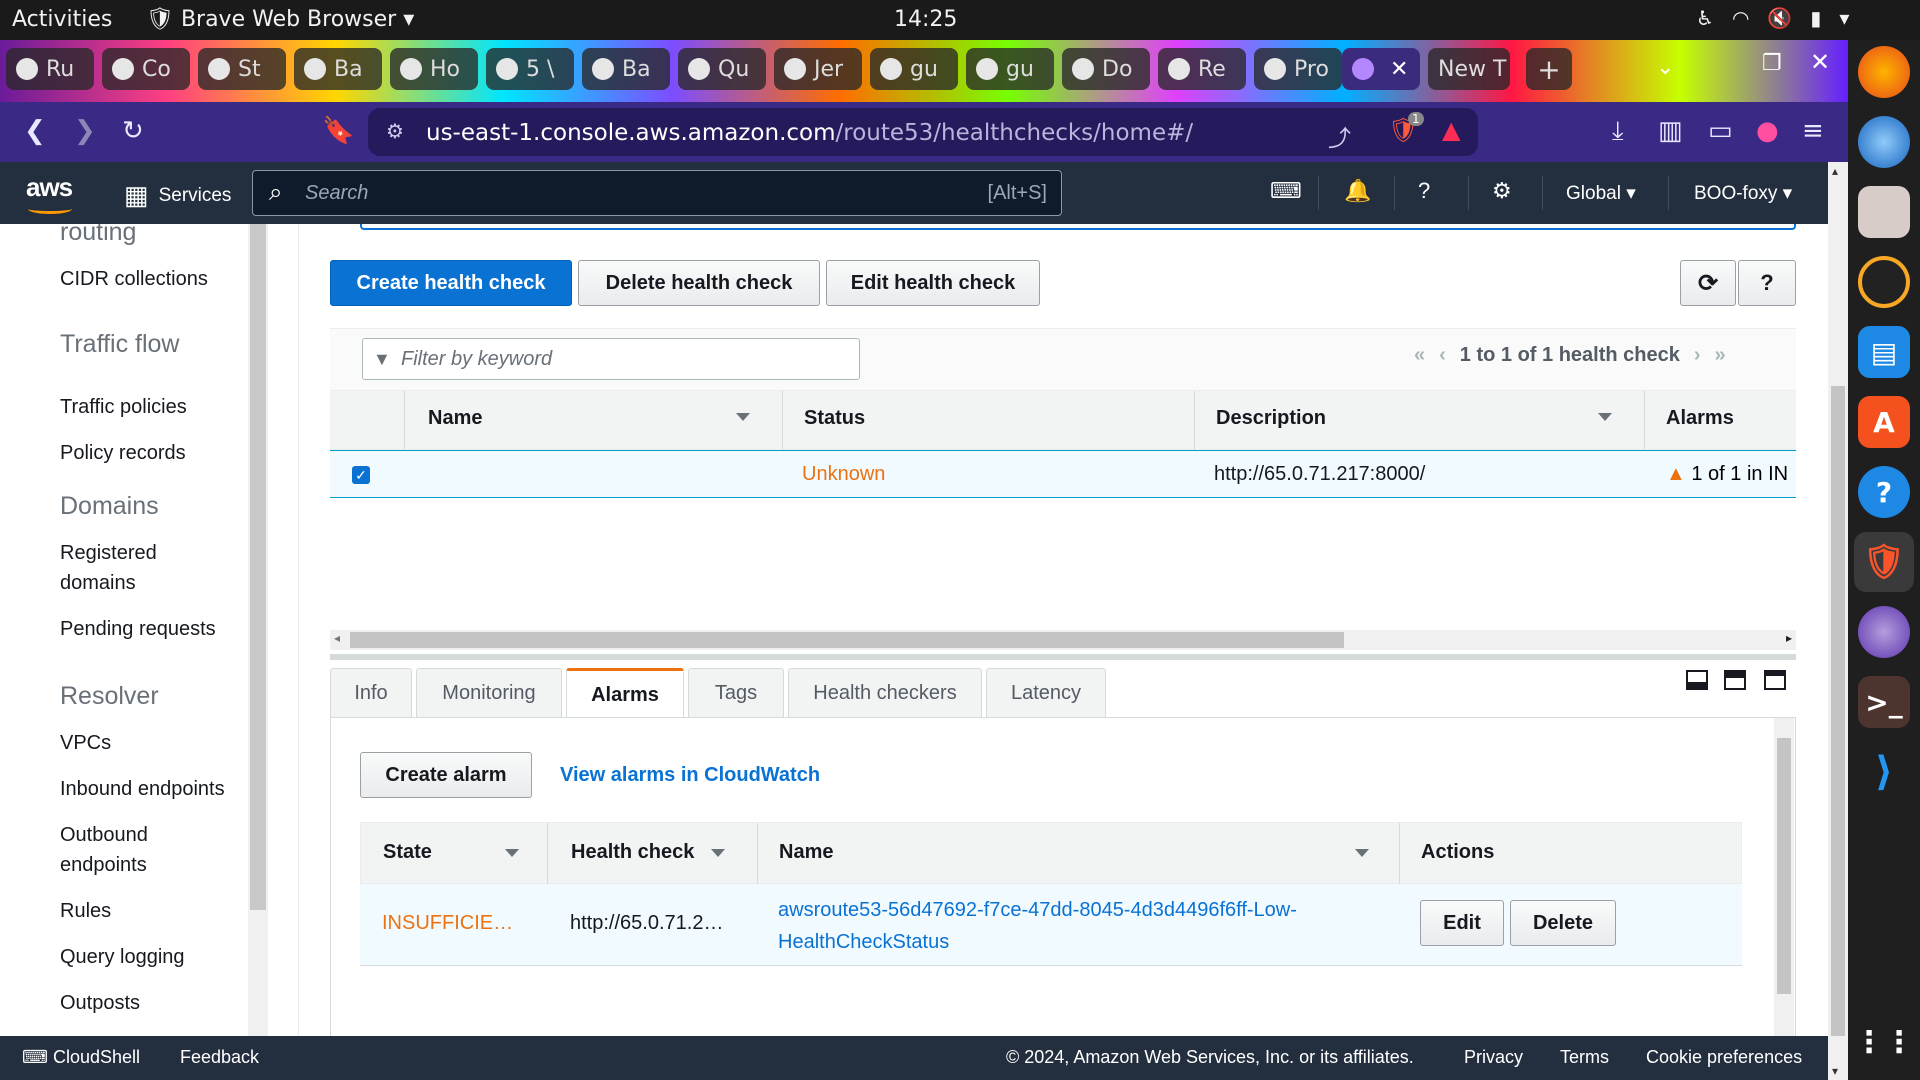  I want to click on settings-gear-icon: ⚙, so click(1502, 191).